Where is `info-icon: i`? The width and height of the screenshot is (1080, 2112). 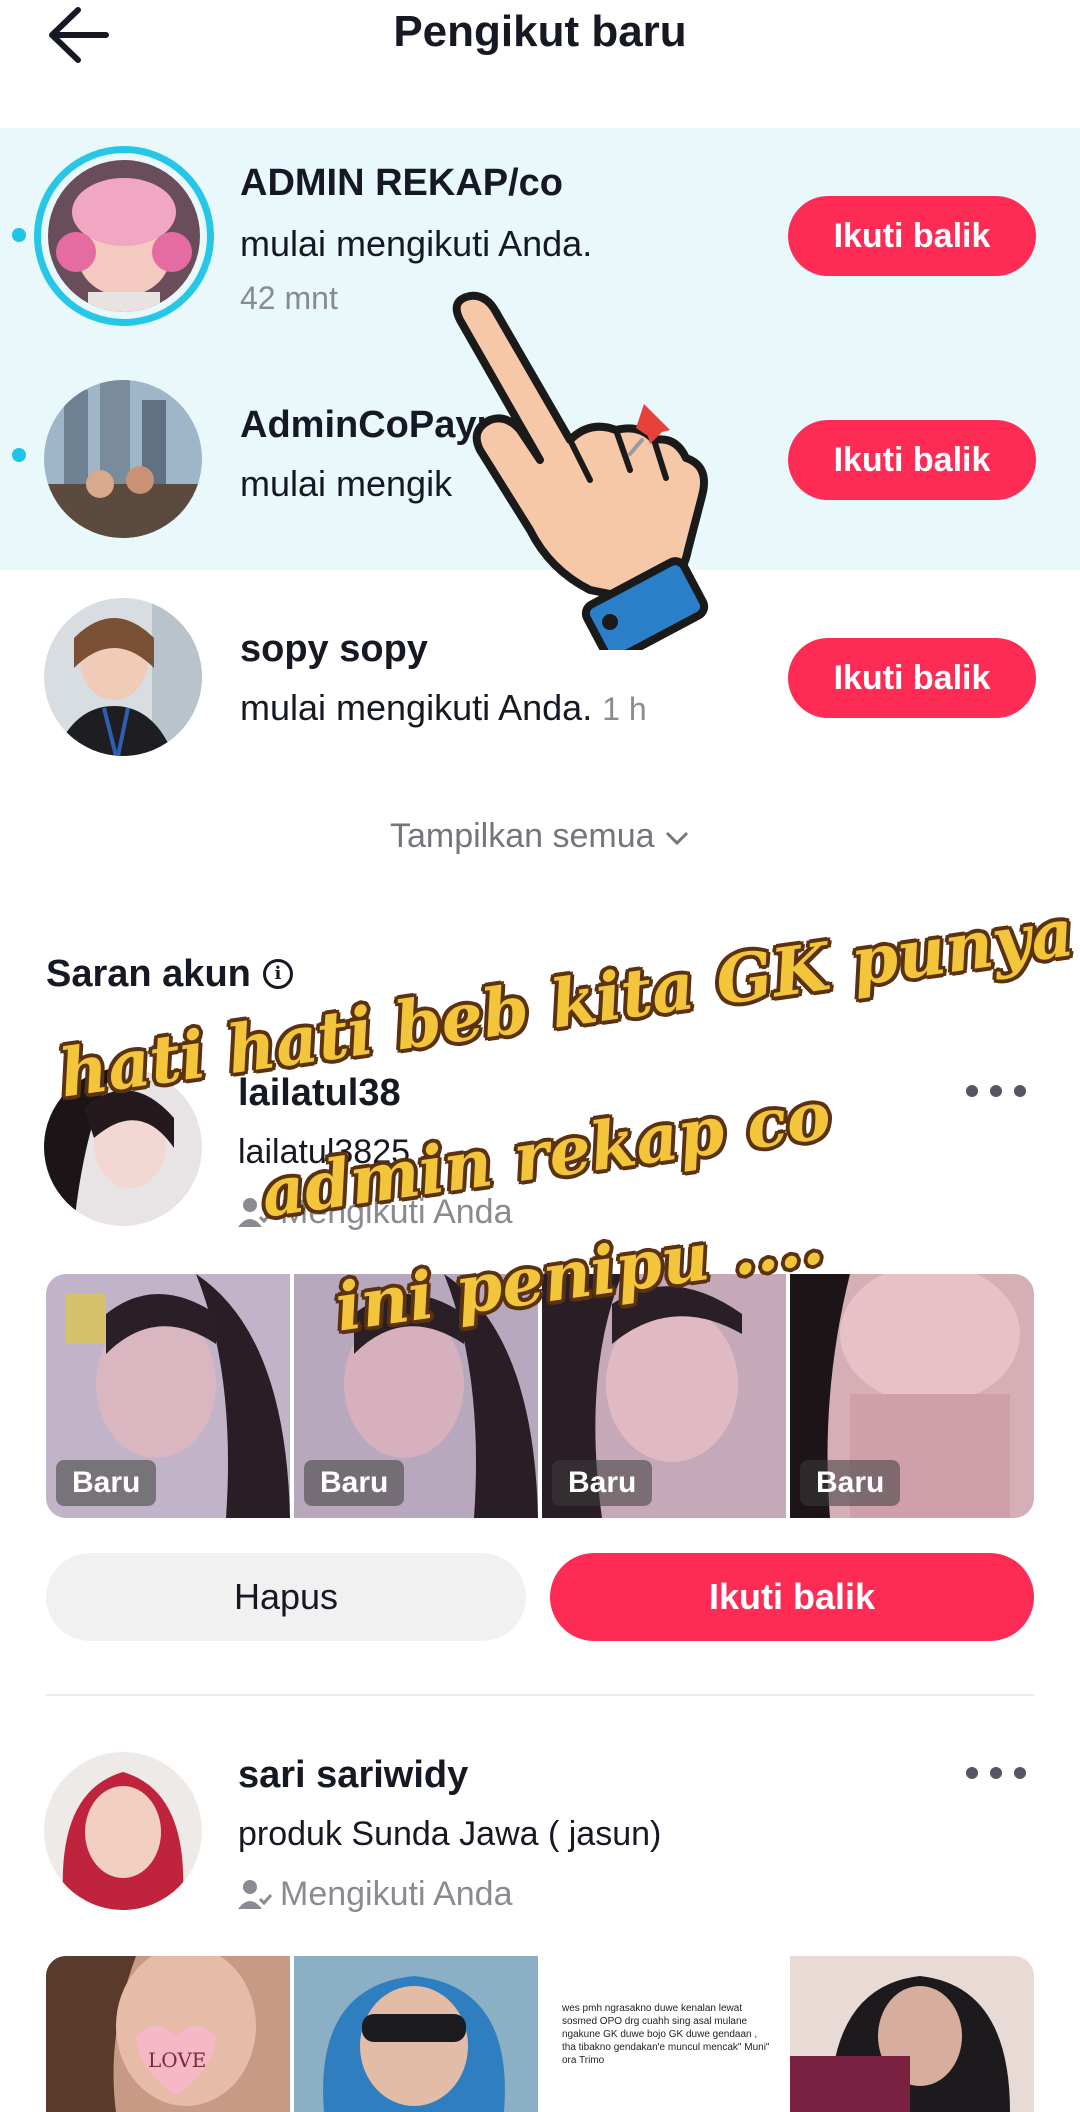
info-icon: i is located at coordinates (277, 974).